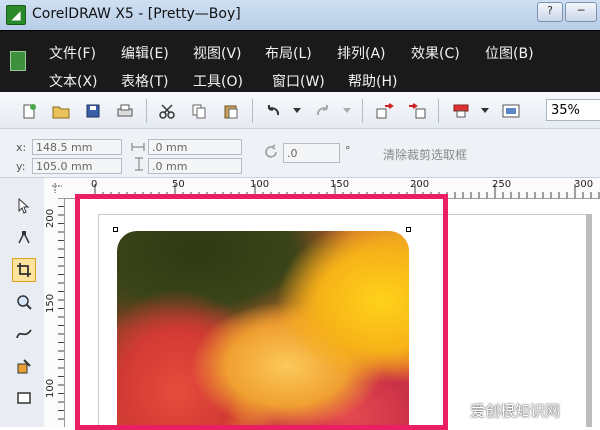 Image resolution: width=600 pixels, height=430 pixels. What do you see at coordinates (435, 53) in the screenshot?
I see `menu-effects: 效果(C)` at bounding box center [435, 53].